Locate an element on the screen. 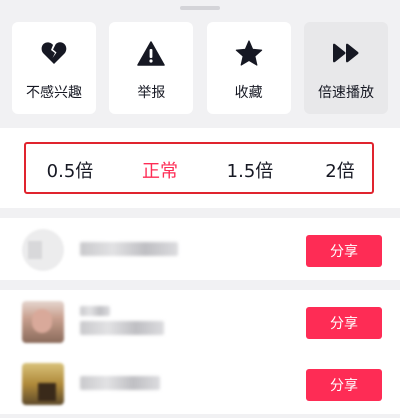 The image size is (400, 418). blurred-subtitle is located at coordinates (122, 328).